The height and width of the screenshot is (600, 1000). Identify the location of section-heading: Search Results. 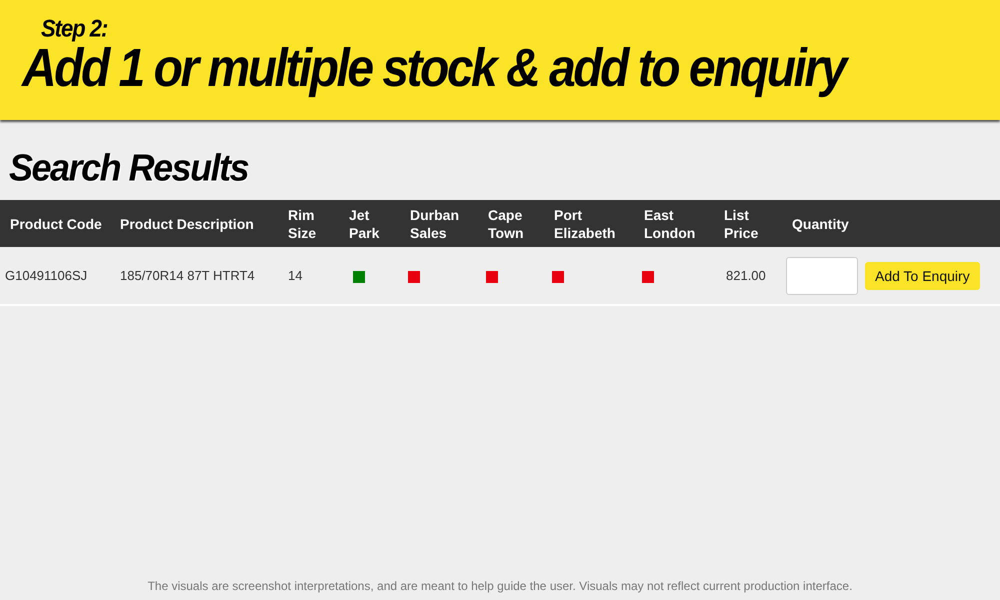
(128, 168).